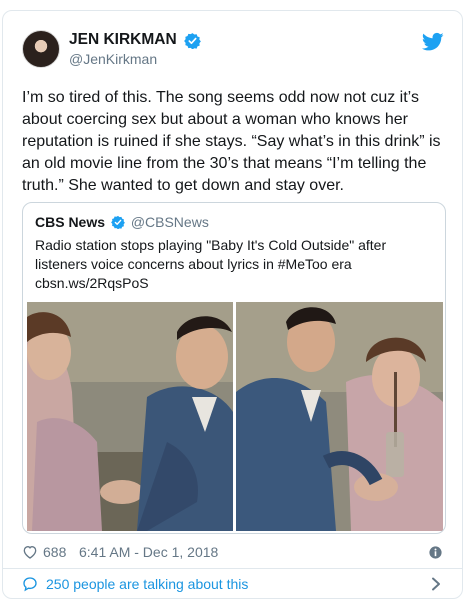 Image resolution: width=465 pixels, height=611 pixels. I want to click on twitter-bird-icon, so click(433, 42).